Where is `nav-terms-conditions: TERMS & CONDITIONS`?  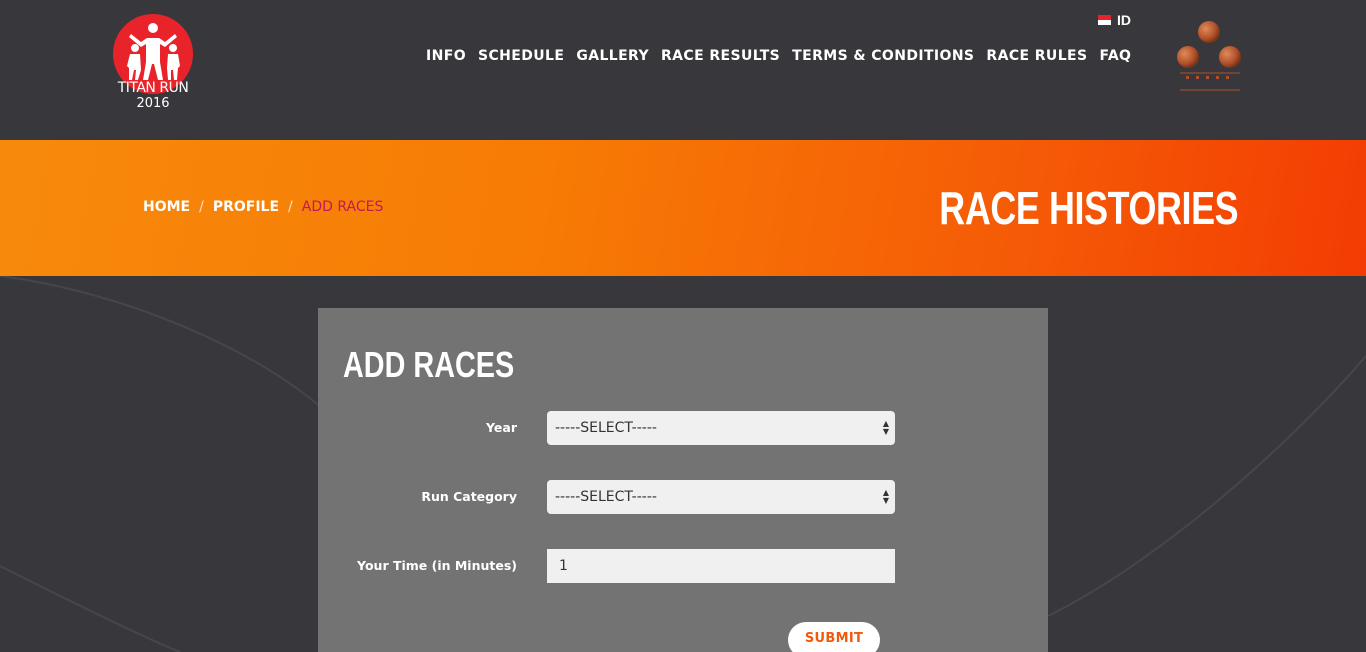
nav-terms-conditions: TERMS & CONDITIONS is located at coordinates (883, 56).